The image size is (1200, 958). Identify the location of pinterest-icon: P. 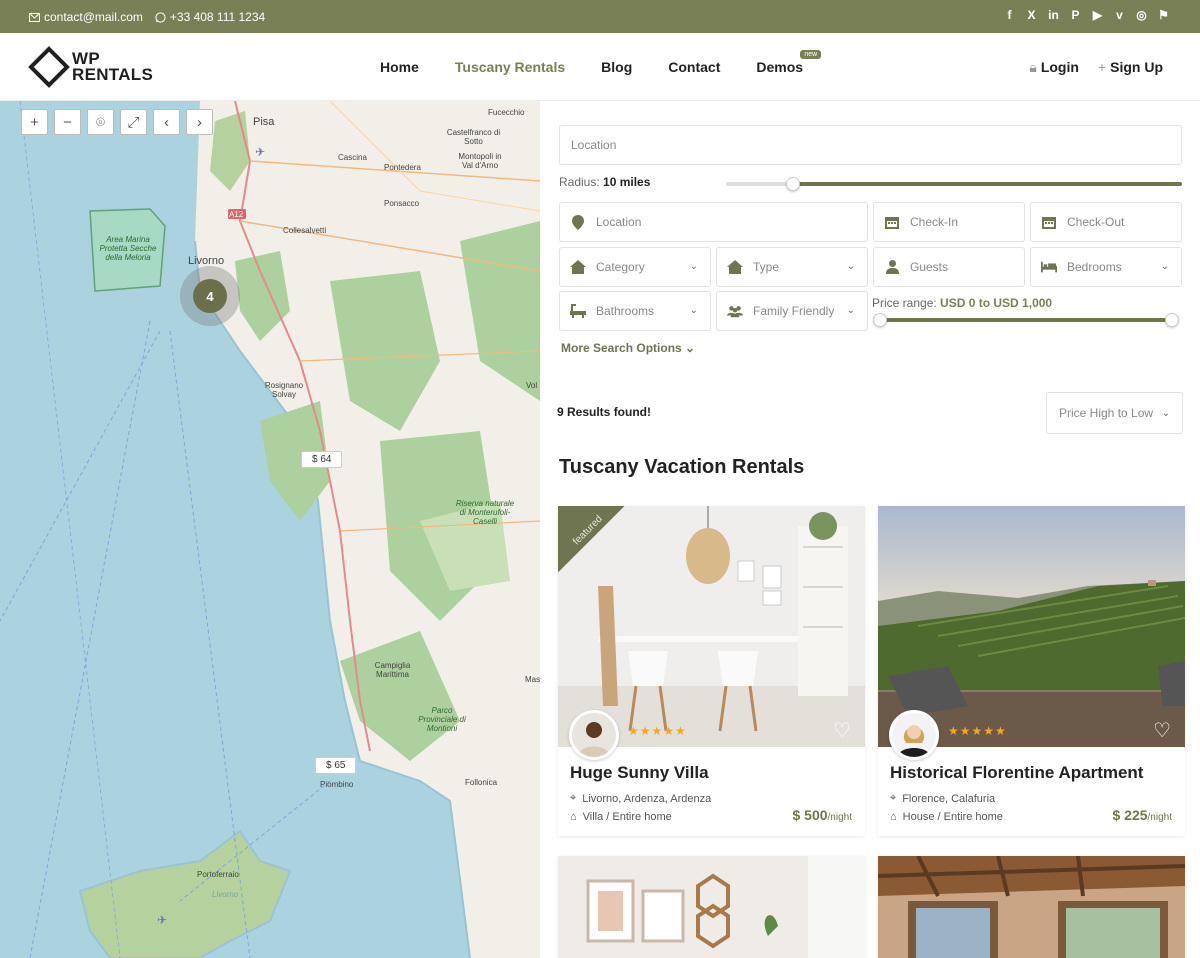
(1075, 15).